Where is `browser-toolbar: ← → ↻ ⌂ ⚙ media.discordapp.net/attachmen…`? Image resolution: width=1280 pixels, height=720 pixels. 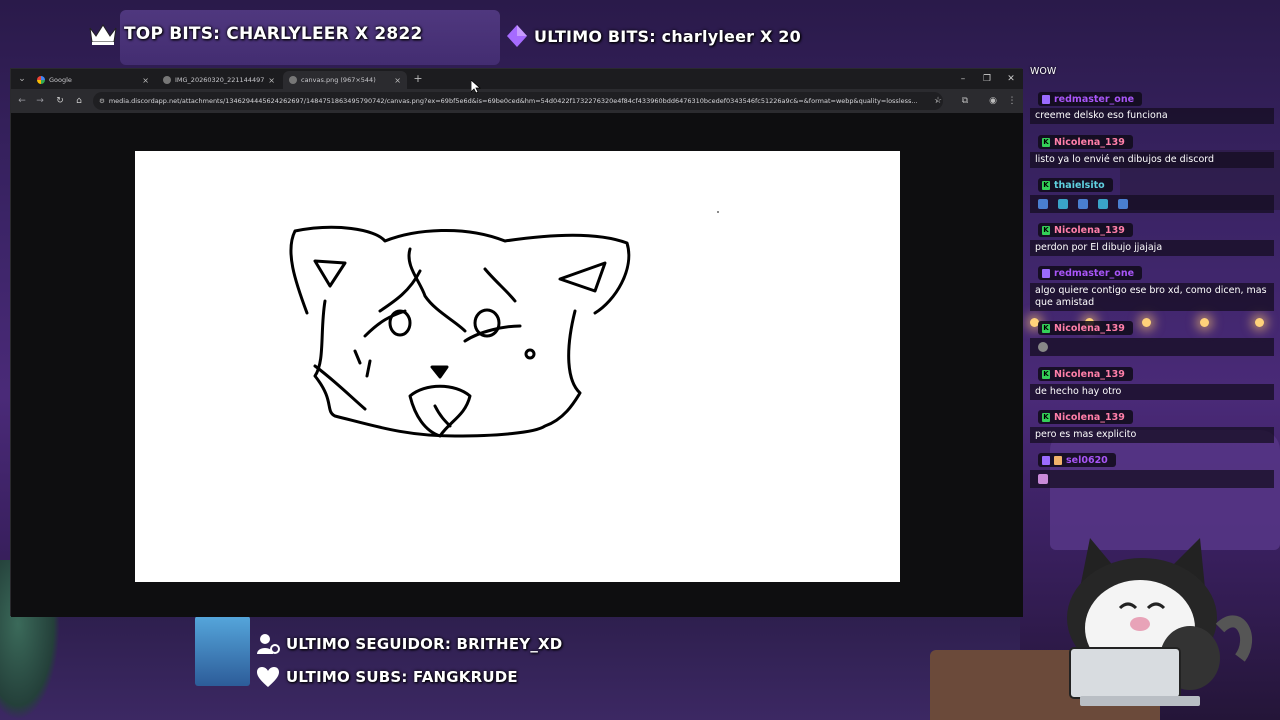 browser-toolbar: ← → ↻ ⌂ ⚙ media.discordapp.net/attachmen… is located at coordinates (517, 101).